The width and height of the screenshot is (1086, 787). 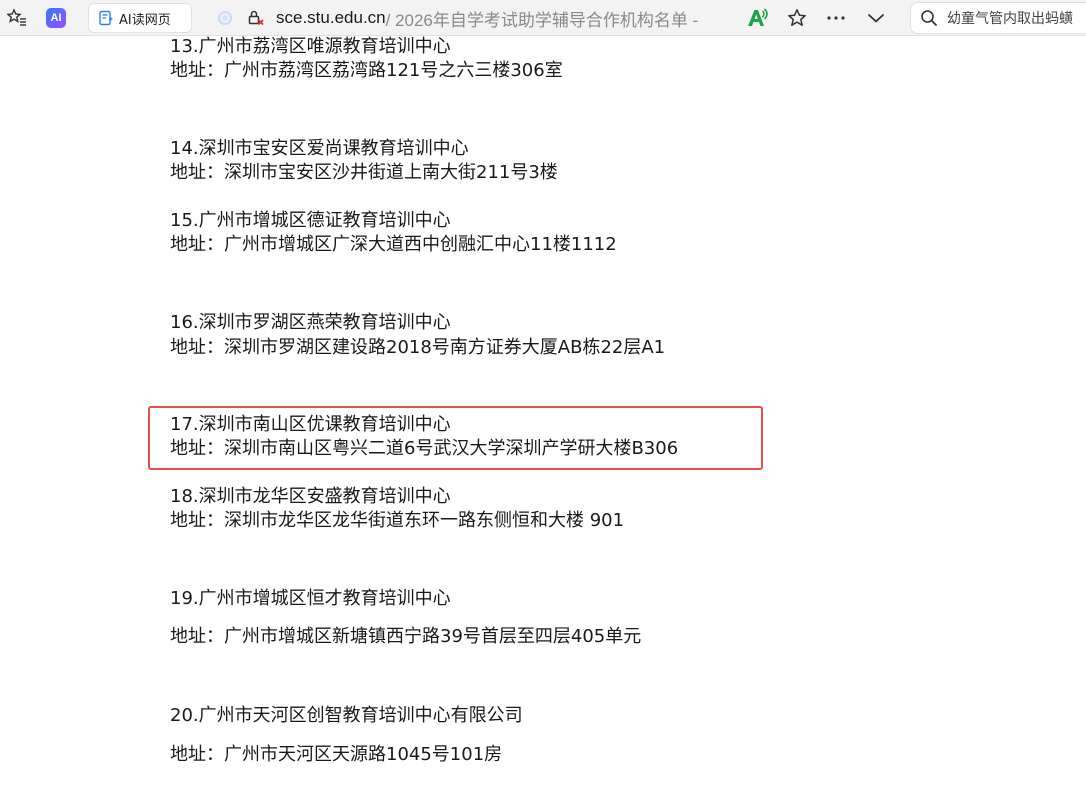 What do you see at coordinates (310, 496) in the screenshot?
I see `entry-18-name: 18.深圳市龙华区安盛教育培训中心` at bounding box center [310, 496].